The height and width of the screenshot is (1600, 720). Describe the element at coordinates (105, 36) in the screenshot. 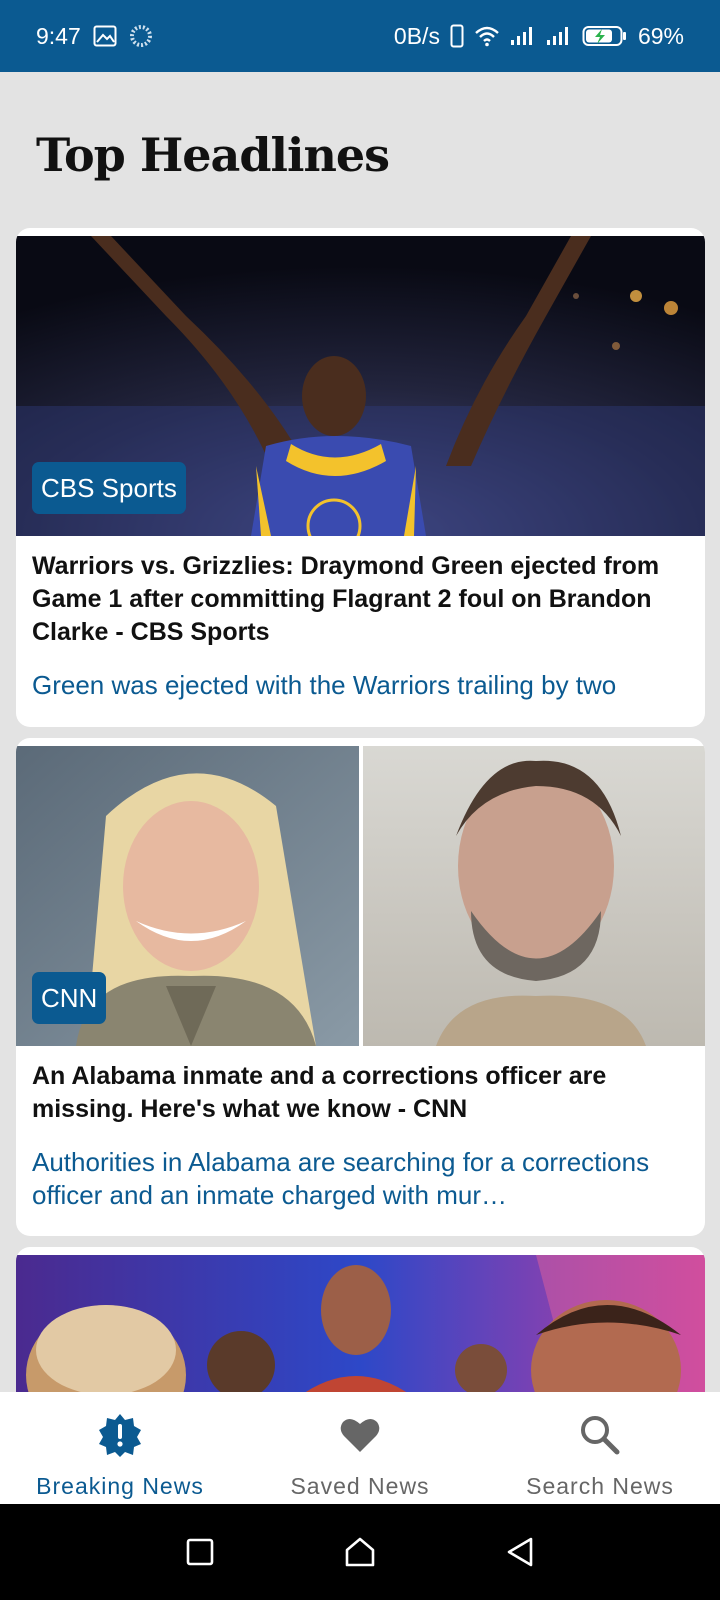

I see `image-icon` at that location.